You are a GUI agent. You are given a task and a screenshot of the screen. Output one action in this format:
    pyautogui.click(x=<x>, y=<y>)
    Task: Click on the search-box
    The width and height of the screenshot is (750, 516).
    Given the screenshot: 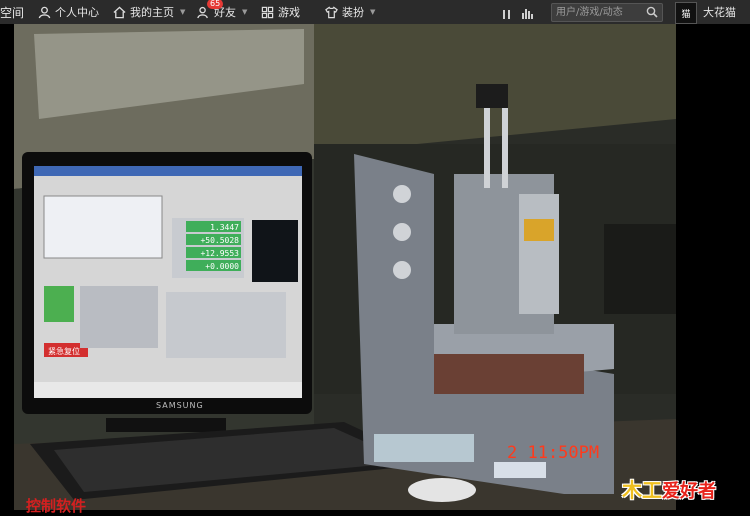 What is the action you would take?
    pyautogui.click(x=607, y=12)
    